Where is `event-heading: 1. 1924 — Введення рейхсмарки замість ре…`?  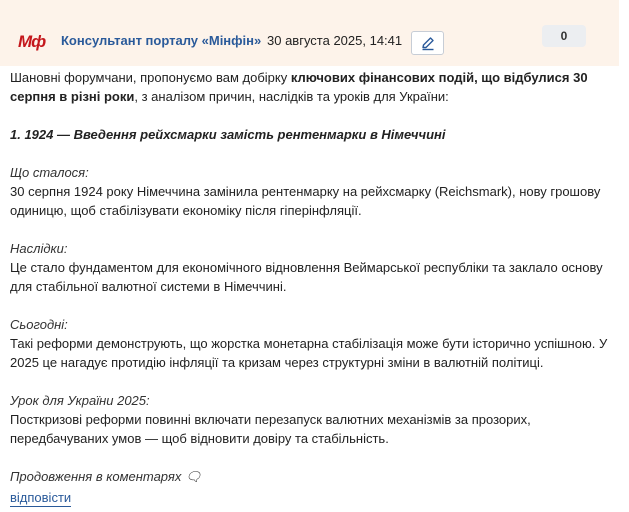 event-heading: 1. 1924 — Введення рейхсмарки замість ре… is located at coordinates (228, 134).